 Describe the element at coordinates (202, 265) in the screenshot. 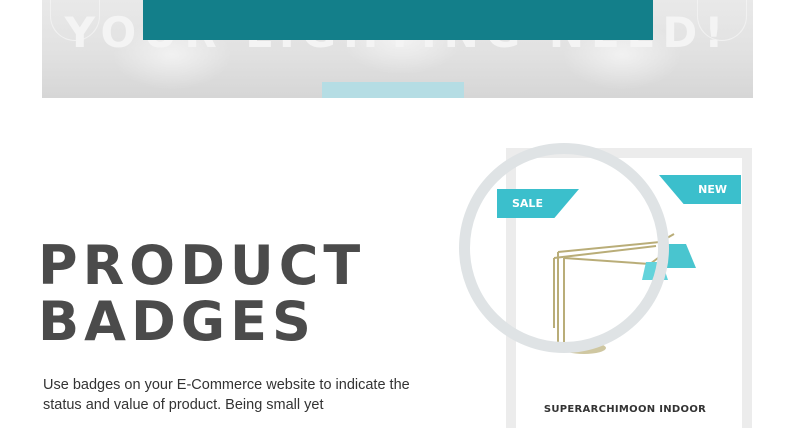

I see `section-title-line-1: PRODUCT` at that location.